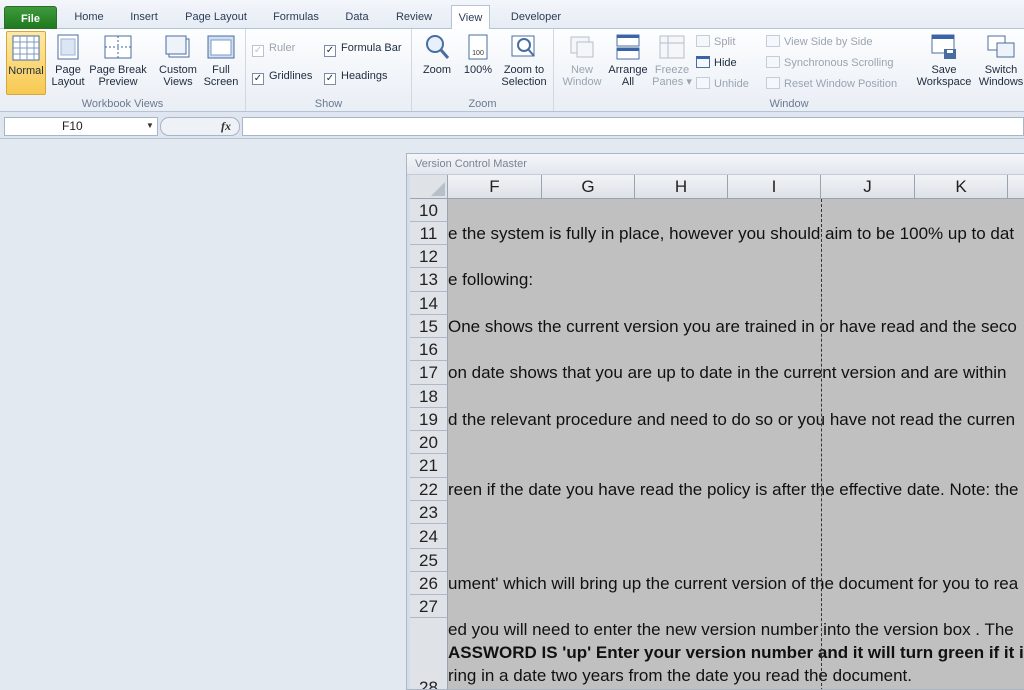 The height and width of the screenshot is (690, 1024). What do you see at coordinates (470, 17) in the screenshot?
I see `tab-view: View` at bounding box center [470, 17].